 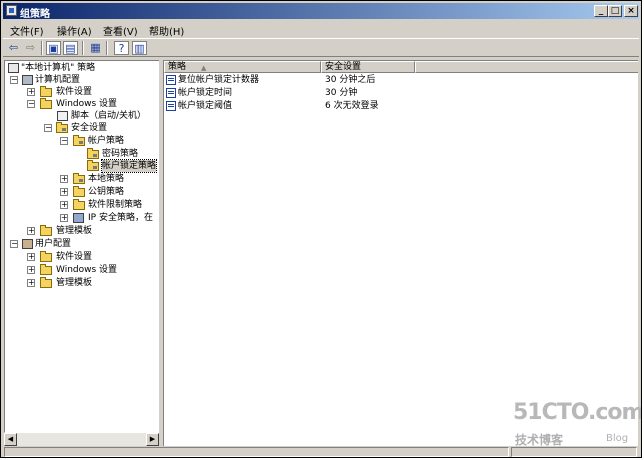 What do you see at coordinates (577, 412) in the screenshot?
I see `watermark-logo: 51CTO.com` at bounding box center [577, 412].